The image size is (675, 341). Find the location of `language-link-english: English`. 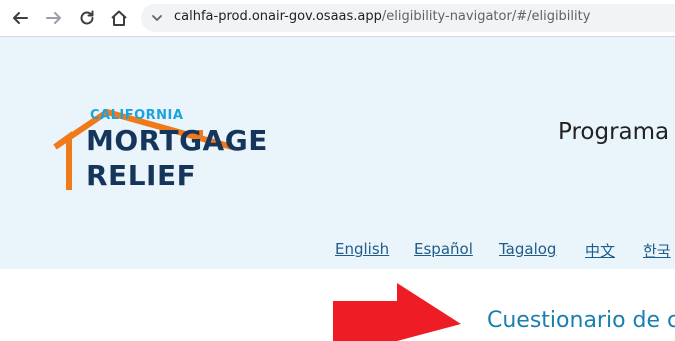

language-link-english: English is located at coordinates (362, 249).